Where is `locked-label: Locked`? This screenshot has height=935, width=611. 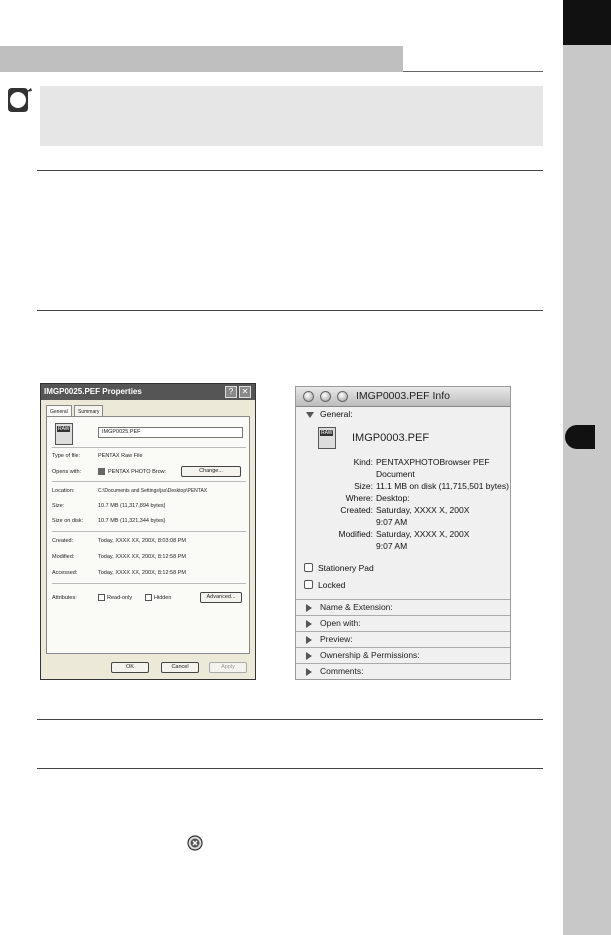
locked-label: Locked is located at coordinates (332, 585).